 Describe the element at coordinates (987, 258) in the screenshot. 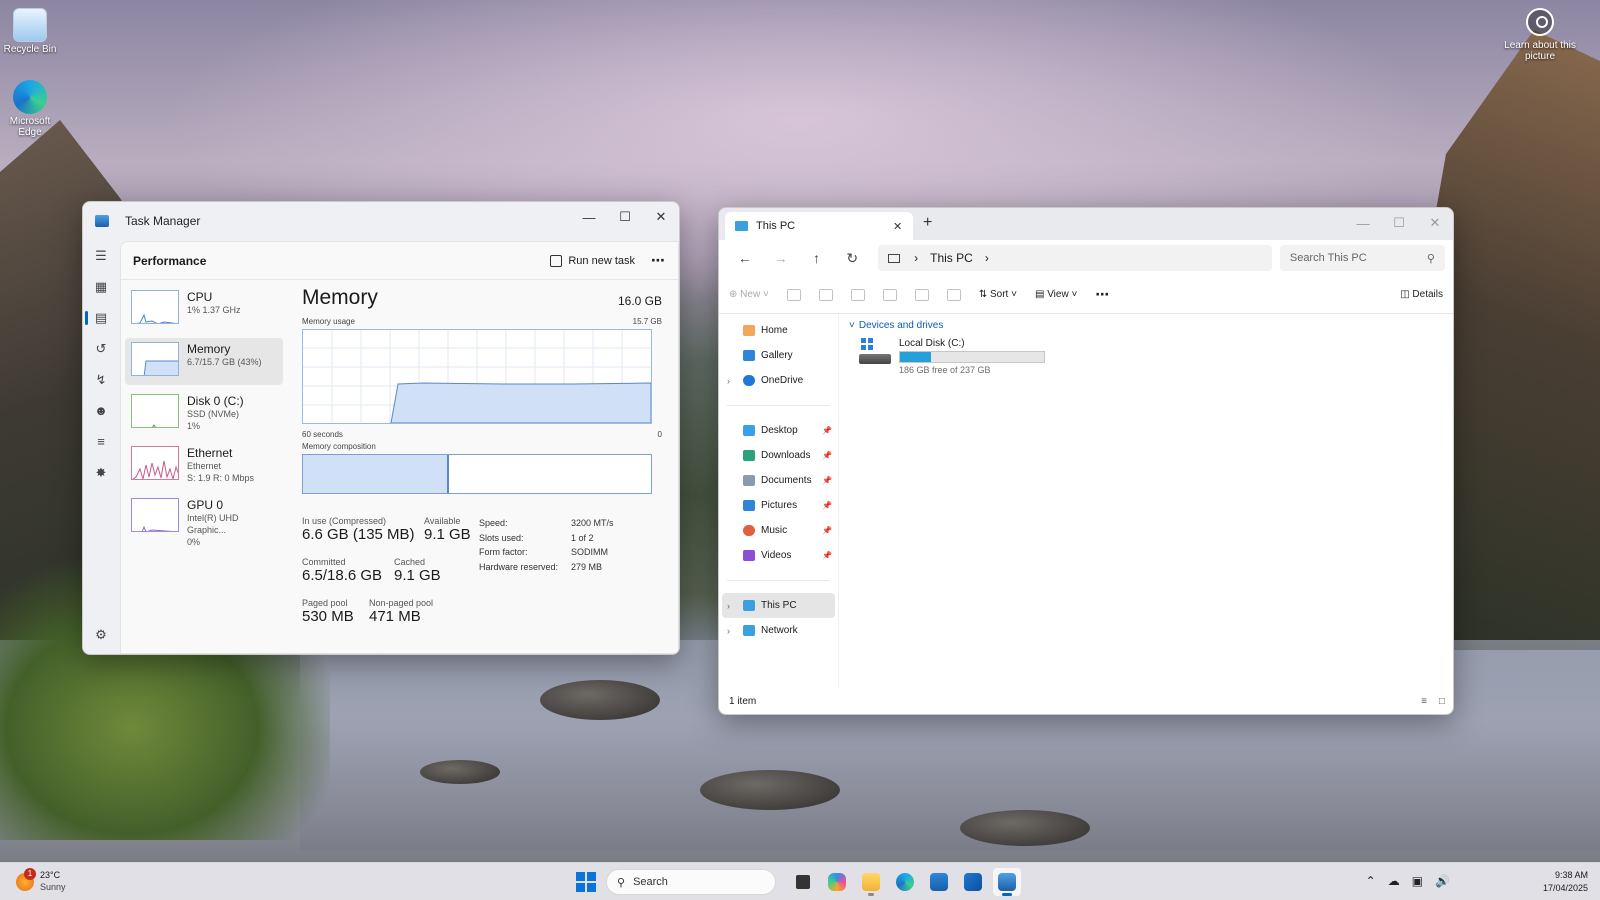

I see `address-chevron-icon: ›` at that location.